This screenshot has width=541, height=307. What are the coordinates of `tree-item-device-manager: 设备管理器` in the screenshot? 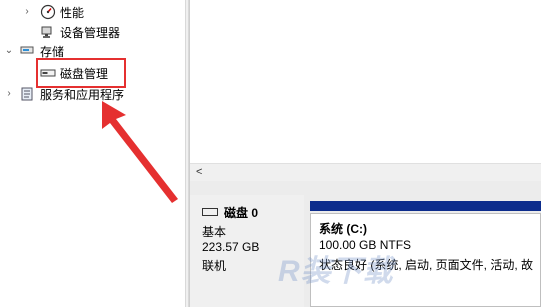 It's located at (80, 32).